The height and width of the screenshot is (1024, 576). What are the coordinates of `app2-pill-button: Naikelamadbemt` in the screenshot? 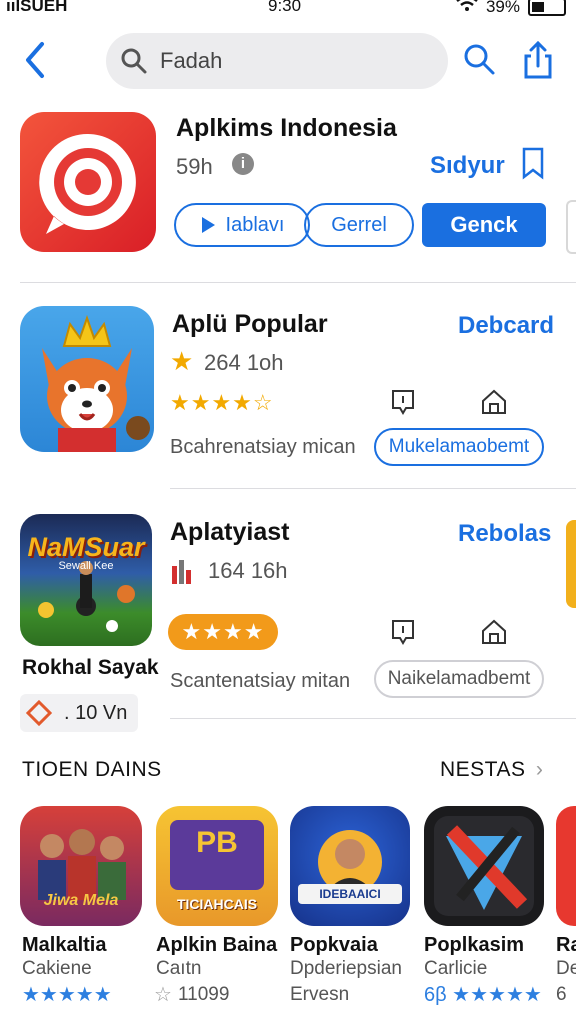 It's located at (459, 679).